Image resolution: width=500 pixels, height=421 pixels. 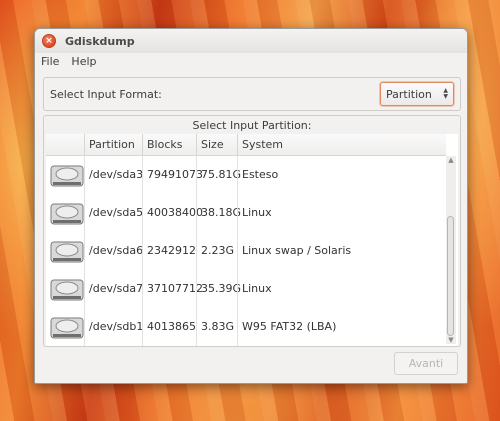 What do you see at coordinates (169, 251) in the screenshot?
I see `partition-blocks: 2342912` at bounding box center [169, 251].